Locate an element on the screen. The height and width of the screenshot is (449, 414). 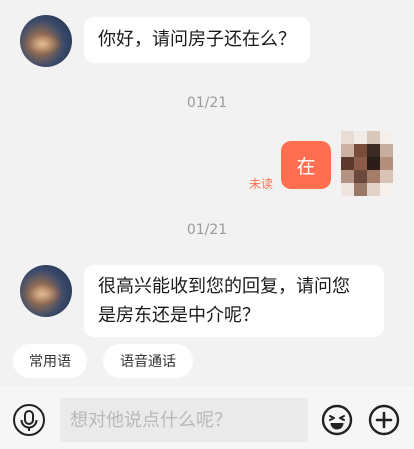
message-input is located at coordinates (184, 420).